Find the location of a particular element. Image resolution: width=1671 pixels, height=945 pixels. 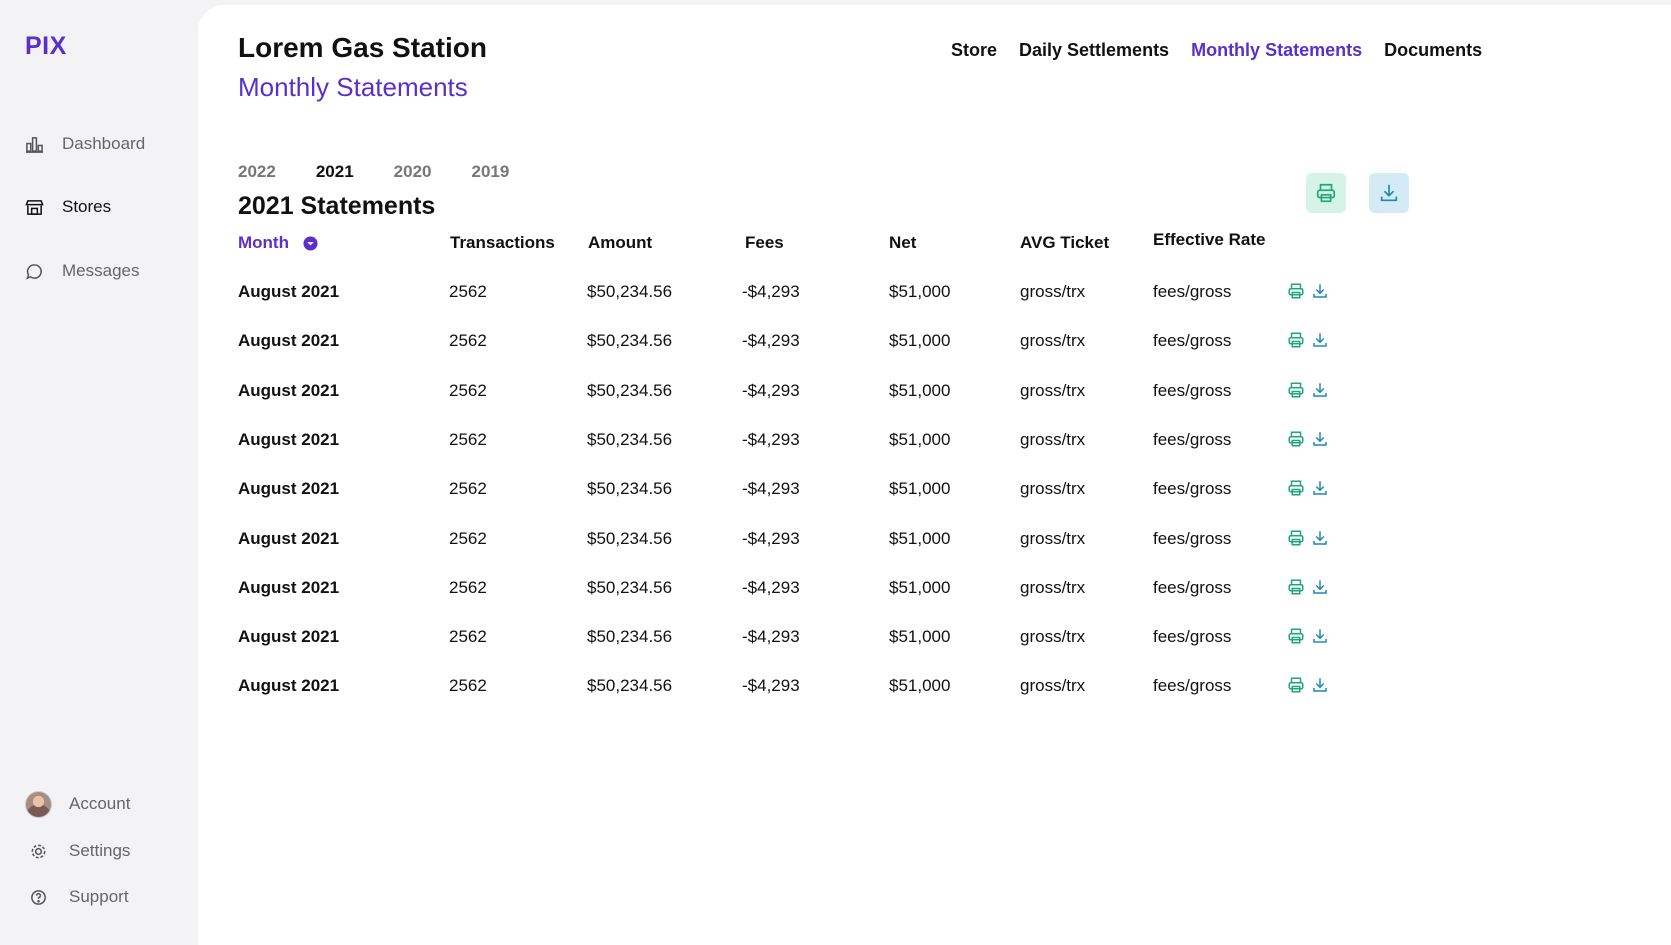

download-all-button is located at coordinates (1389, 193).